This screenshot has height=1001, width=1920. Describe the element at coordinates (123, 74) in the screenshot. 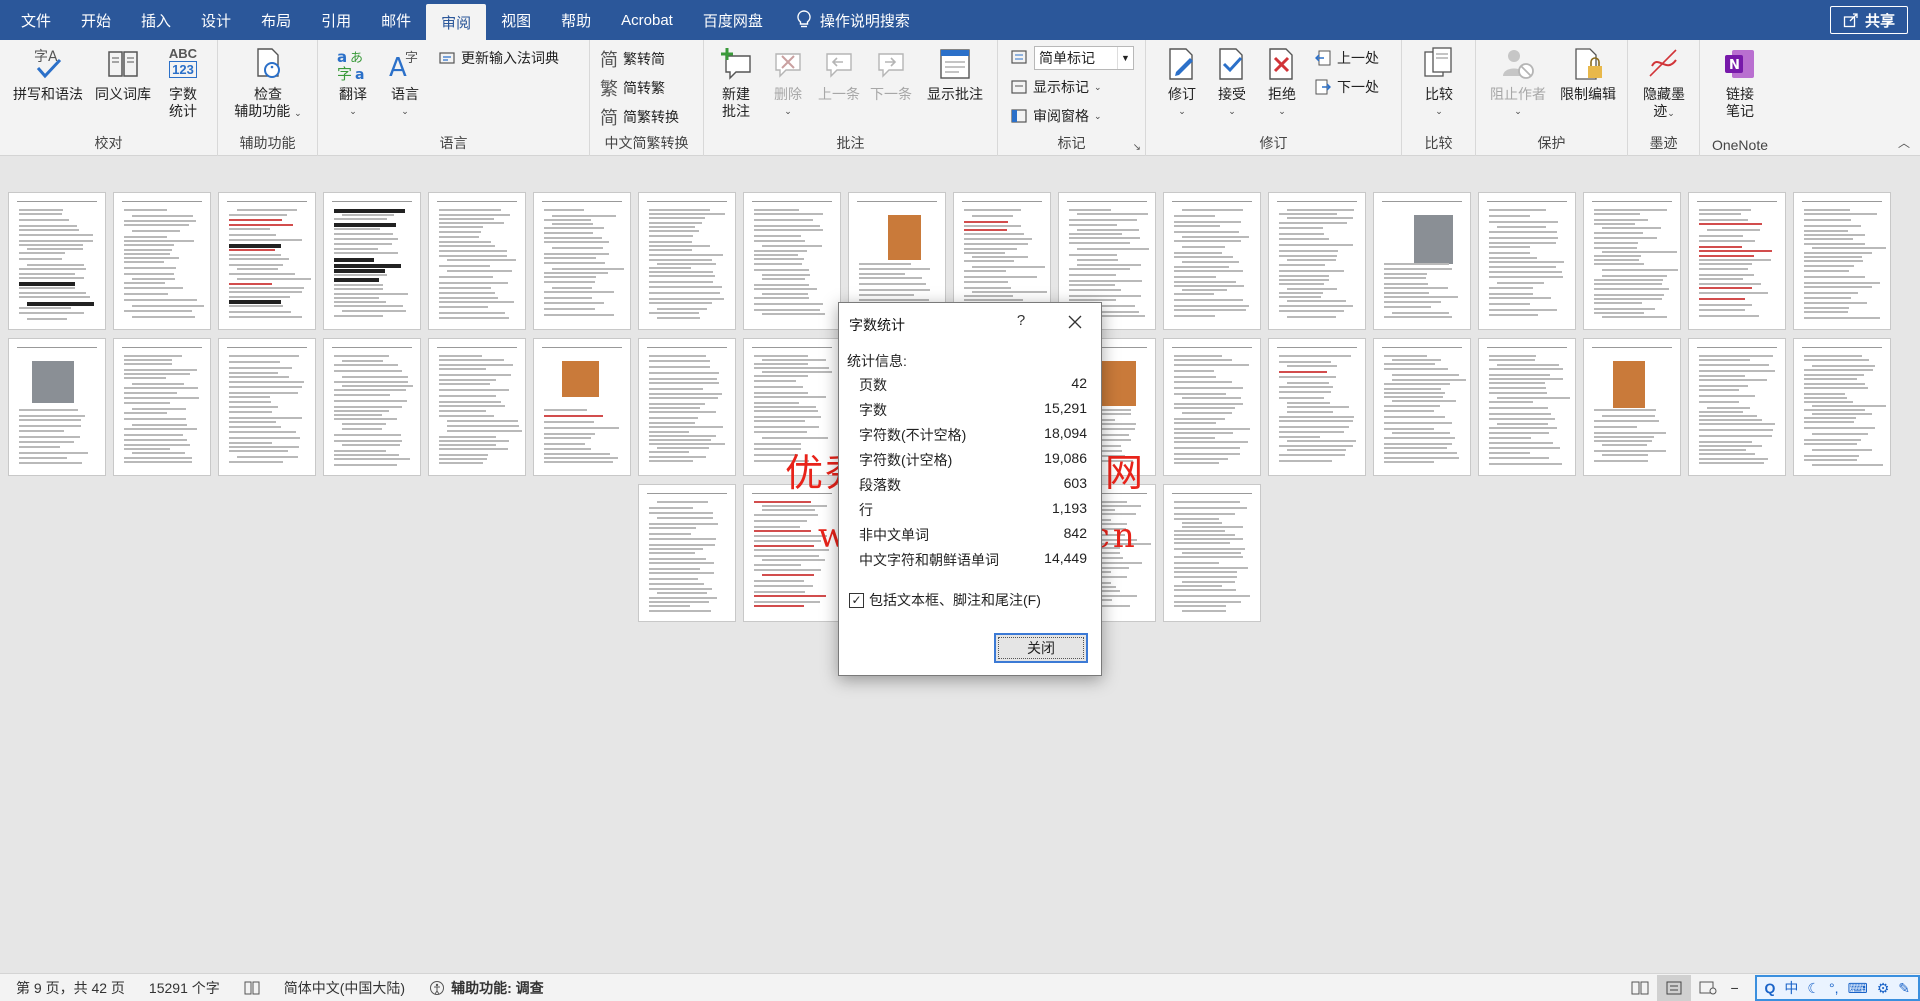

I see `thesaurus-button: 同义词库` at that location.